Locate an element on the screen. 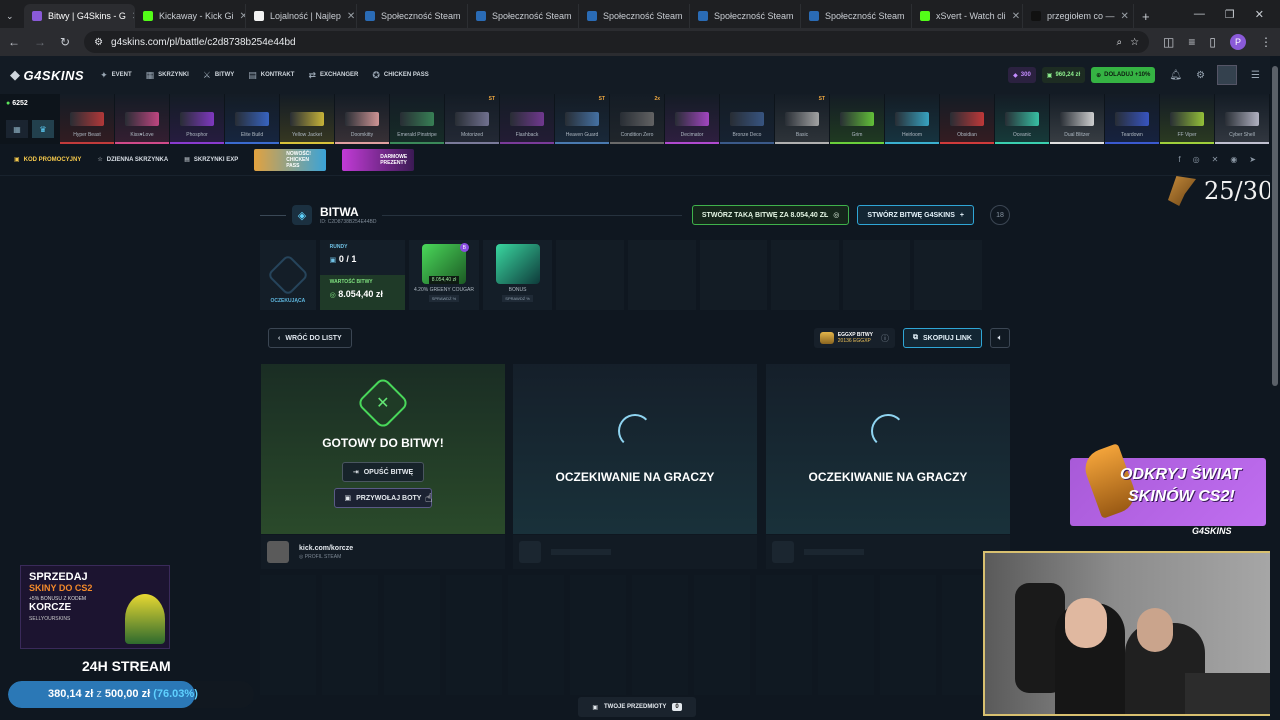 The height and width of the screenshot is (720, 1280). gear-icon: ⚙ is located at coordinates (1200, 75).